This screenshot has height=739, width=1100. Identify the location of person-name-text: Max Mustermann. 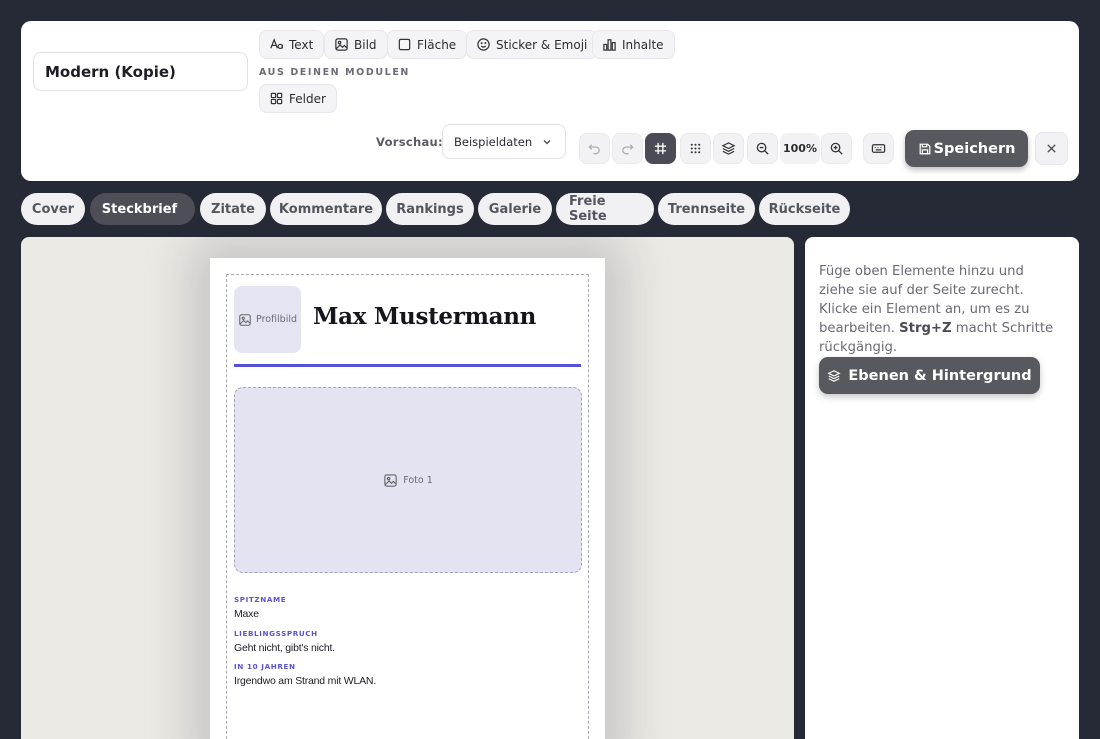
(424, 316).